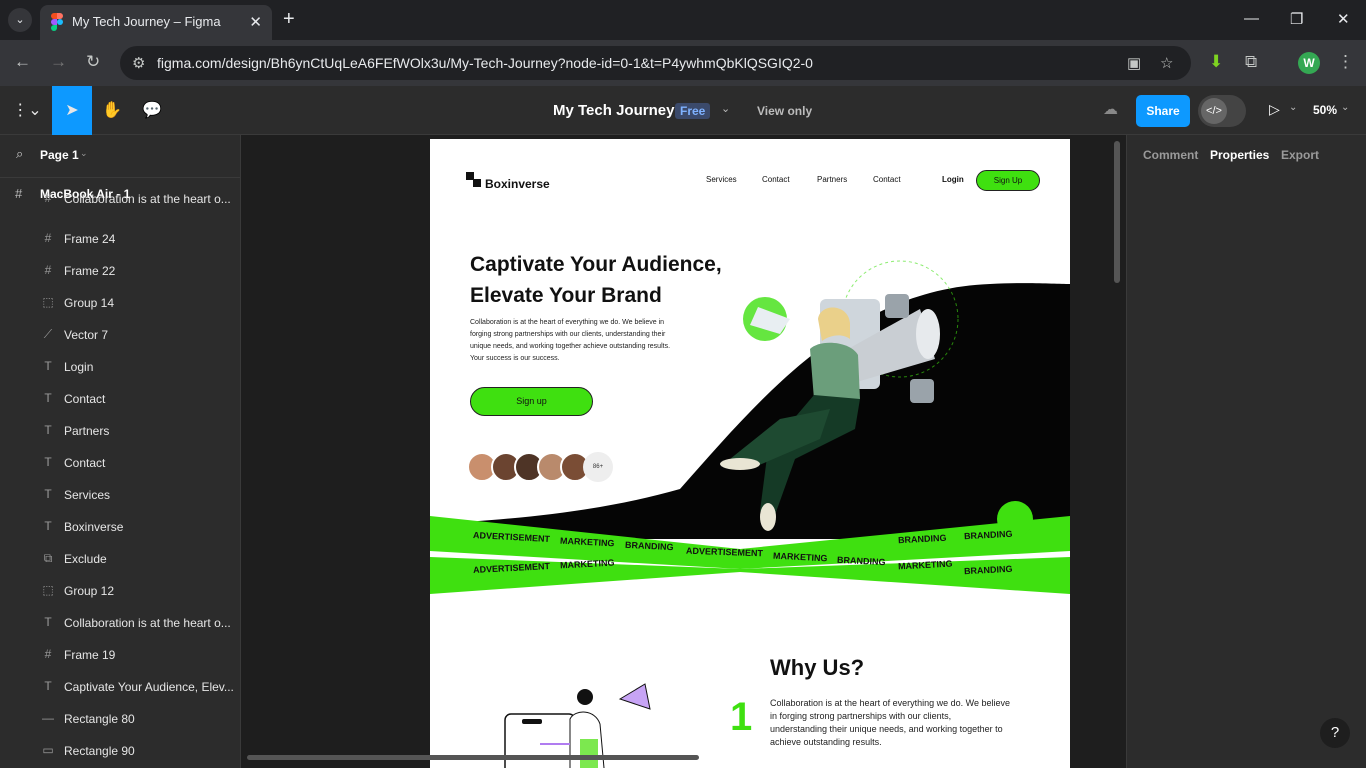 The image size is (1366, 768). Describe the element at coordinates (1274, 109) in the screenshot. I see `present-play-icon: ▷` at that location.